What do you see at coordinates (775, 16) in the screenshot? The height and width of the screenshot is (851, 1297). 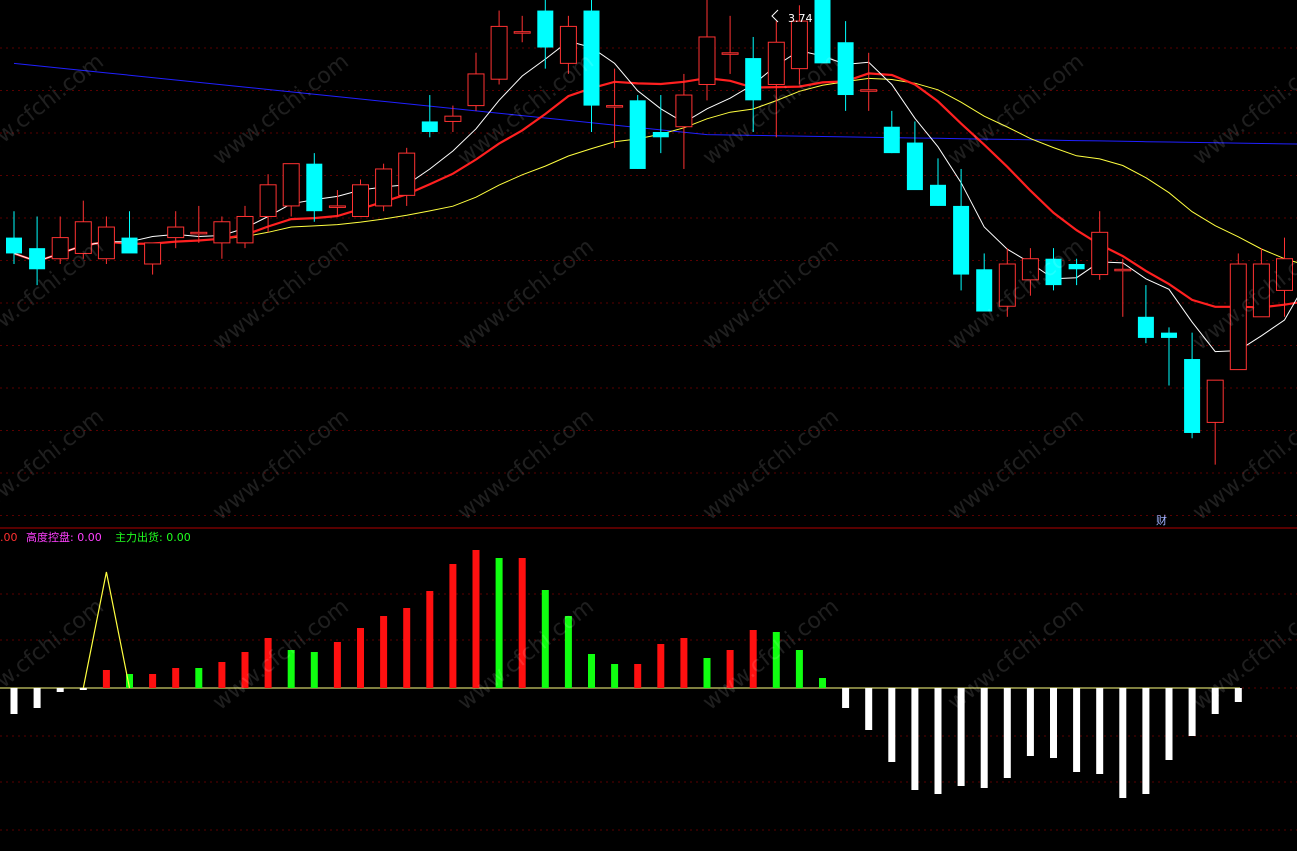 I see `high-marker-tick` at bounding box center [775, 16].